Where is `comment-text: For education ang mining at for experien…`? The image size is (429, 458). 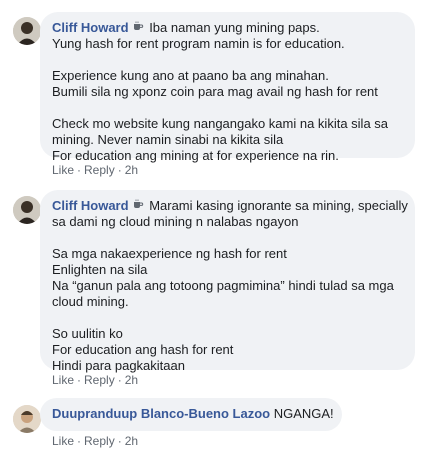 comment-text: For education ang mining at for experien… is located at coordinates (195, 155).